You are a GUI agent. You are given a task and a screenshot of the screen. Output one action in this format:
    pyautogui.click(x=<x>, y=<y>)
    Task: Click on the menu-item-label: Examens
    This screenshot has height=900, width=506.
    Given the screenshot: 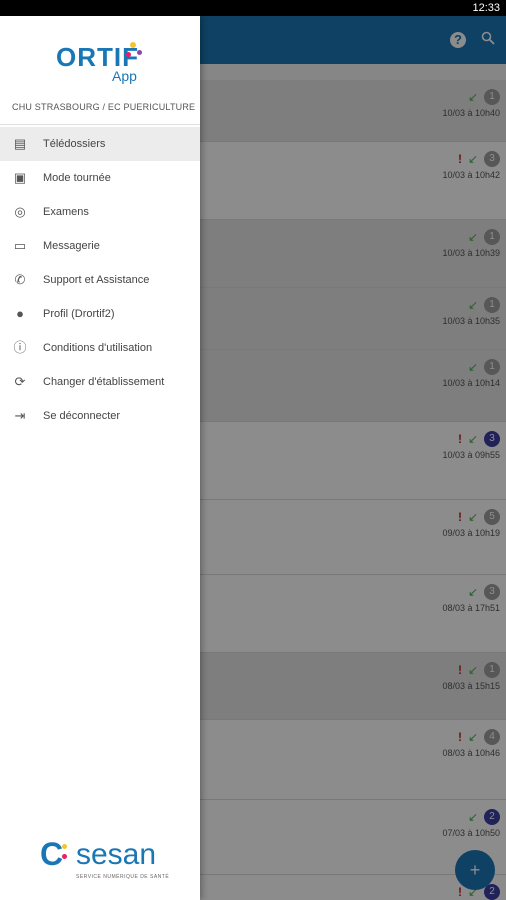 What is the action you would take?
    pyautogui.click(x=66, y=212)
    